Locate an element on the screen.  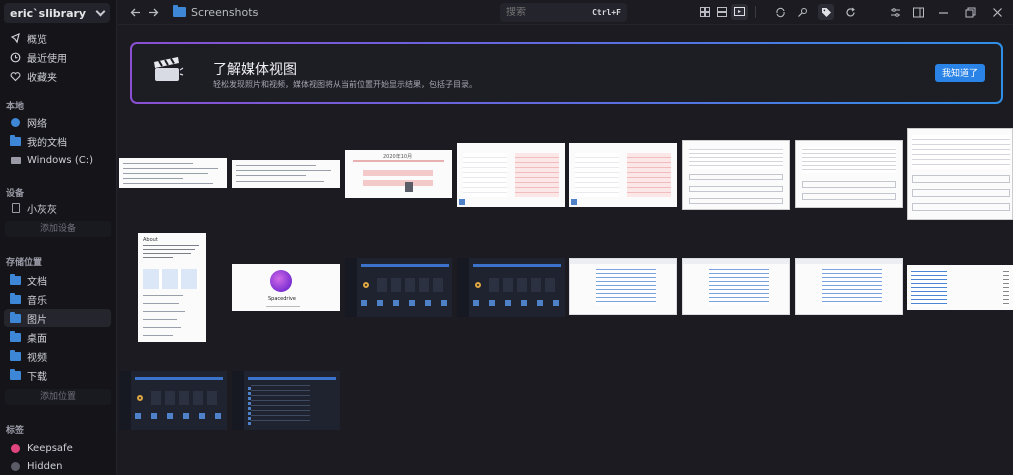
location-music: 音乐 is located at coordinates (57, 299).